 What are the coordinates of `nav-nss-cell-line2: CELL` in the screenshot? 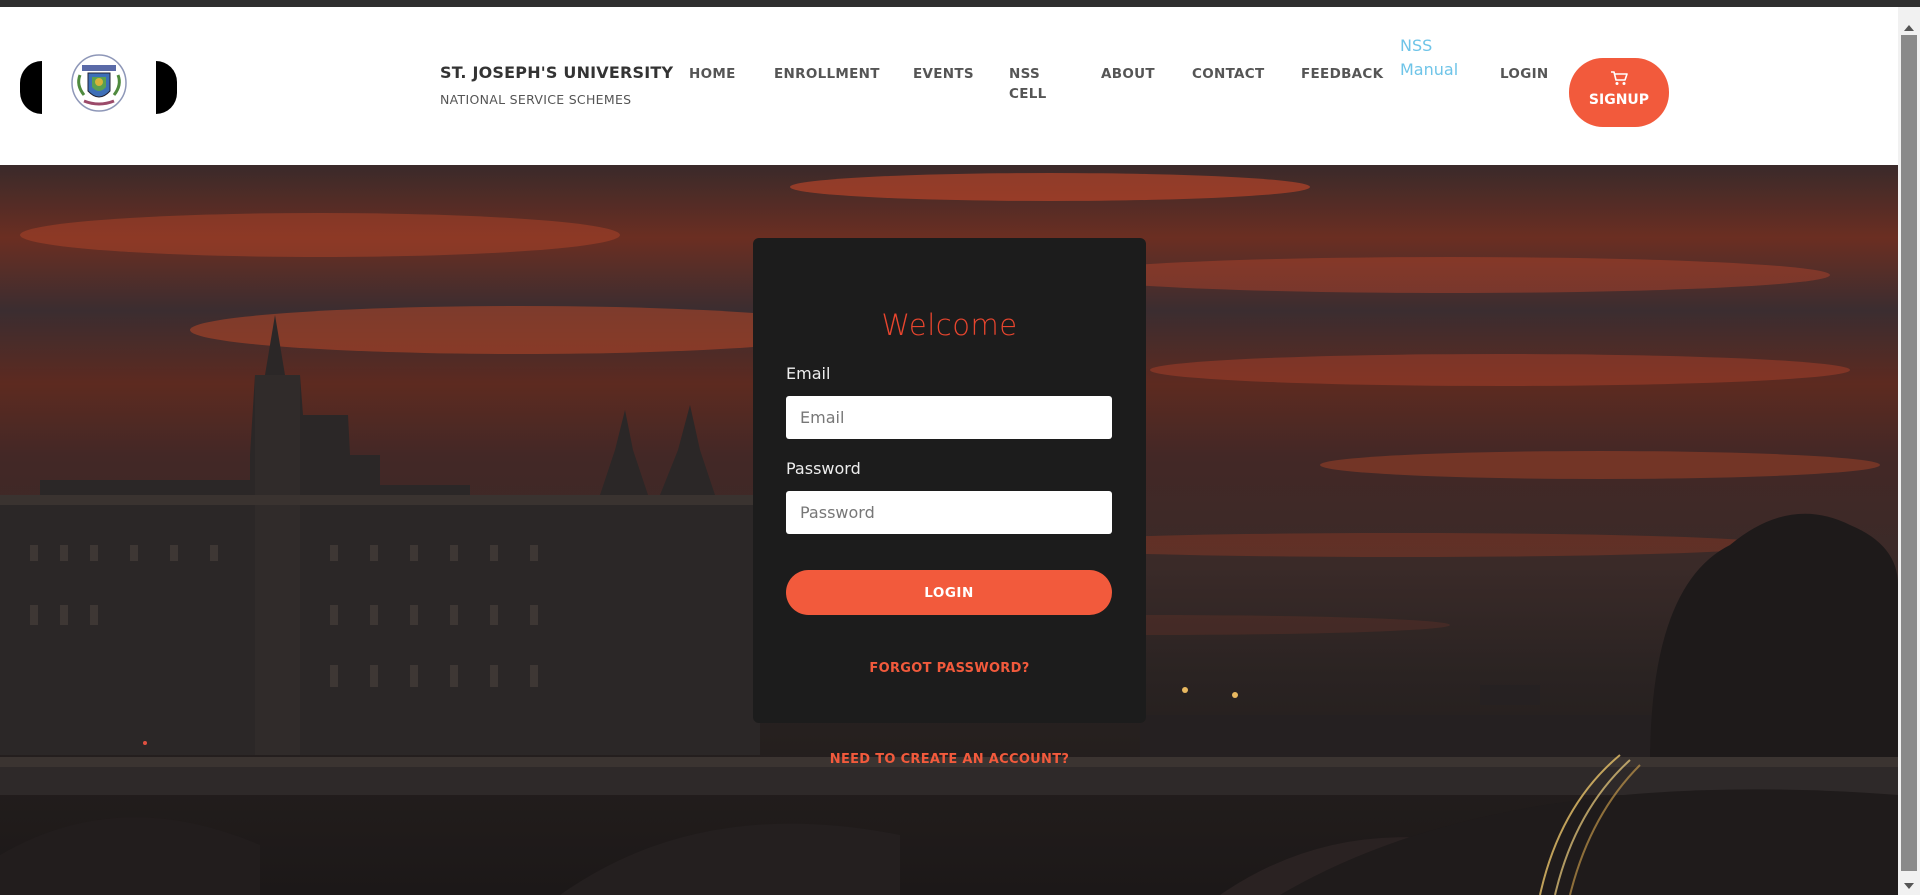 It's located at (1028, 94).